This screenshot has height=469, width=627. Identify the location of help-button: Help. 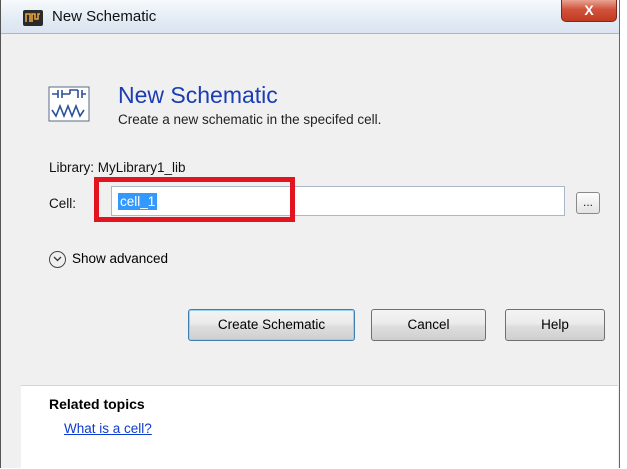
(555, 325).